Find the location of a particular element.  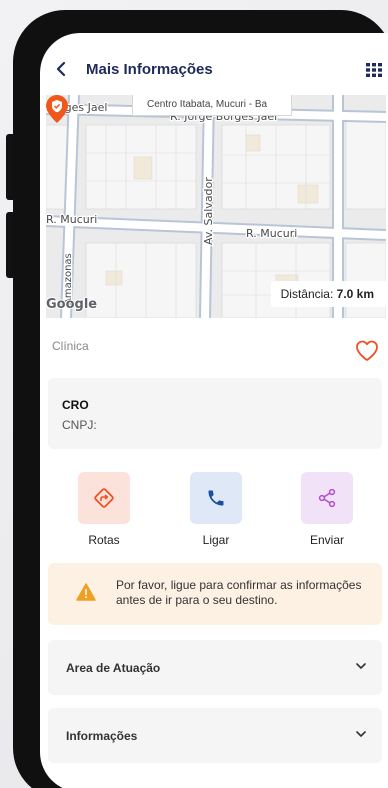

share-icon is located at coordinates (327, 498).